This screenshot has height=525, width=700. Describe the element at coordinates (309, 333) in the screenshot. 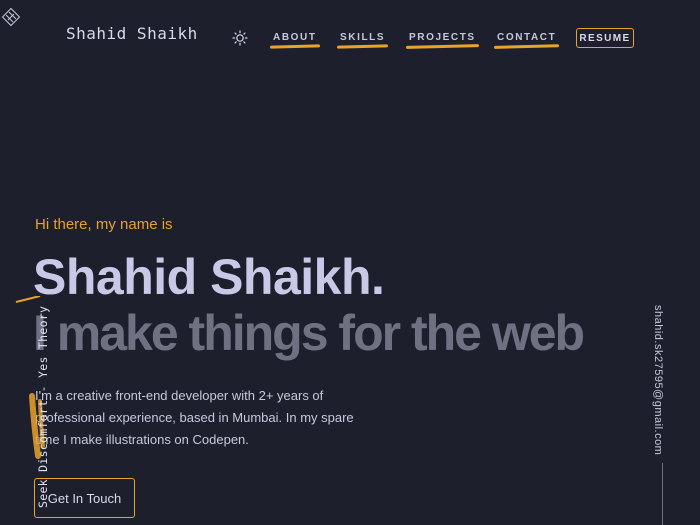

I see `hero-tagline: I make things for the web` at that location.